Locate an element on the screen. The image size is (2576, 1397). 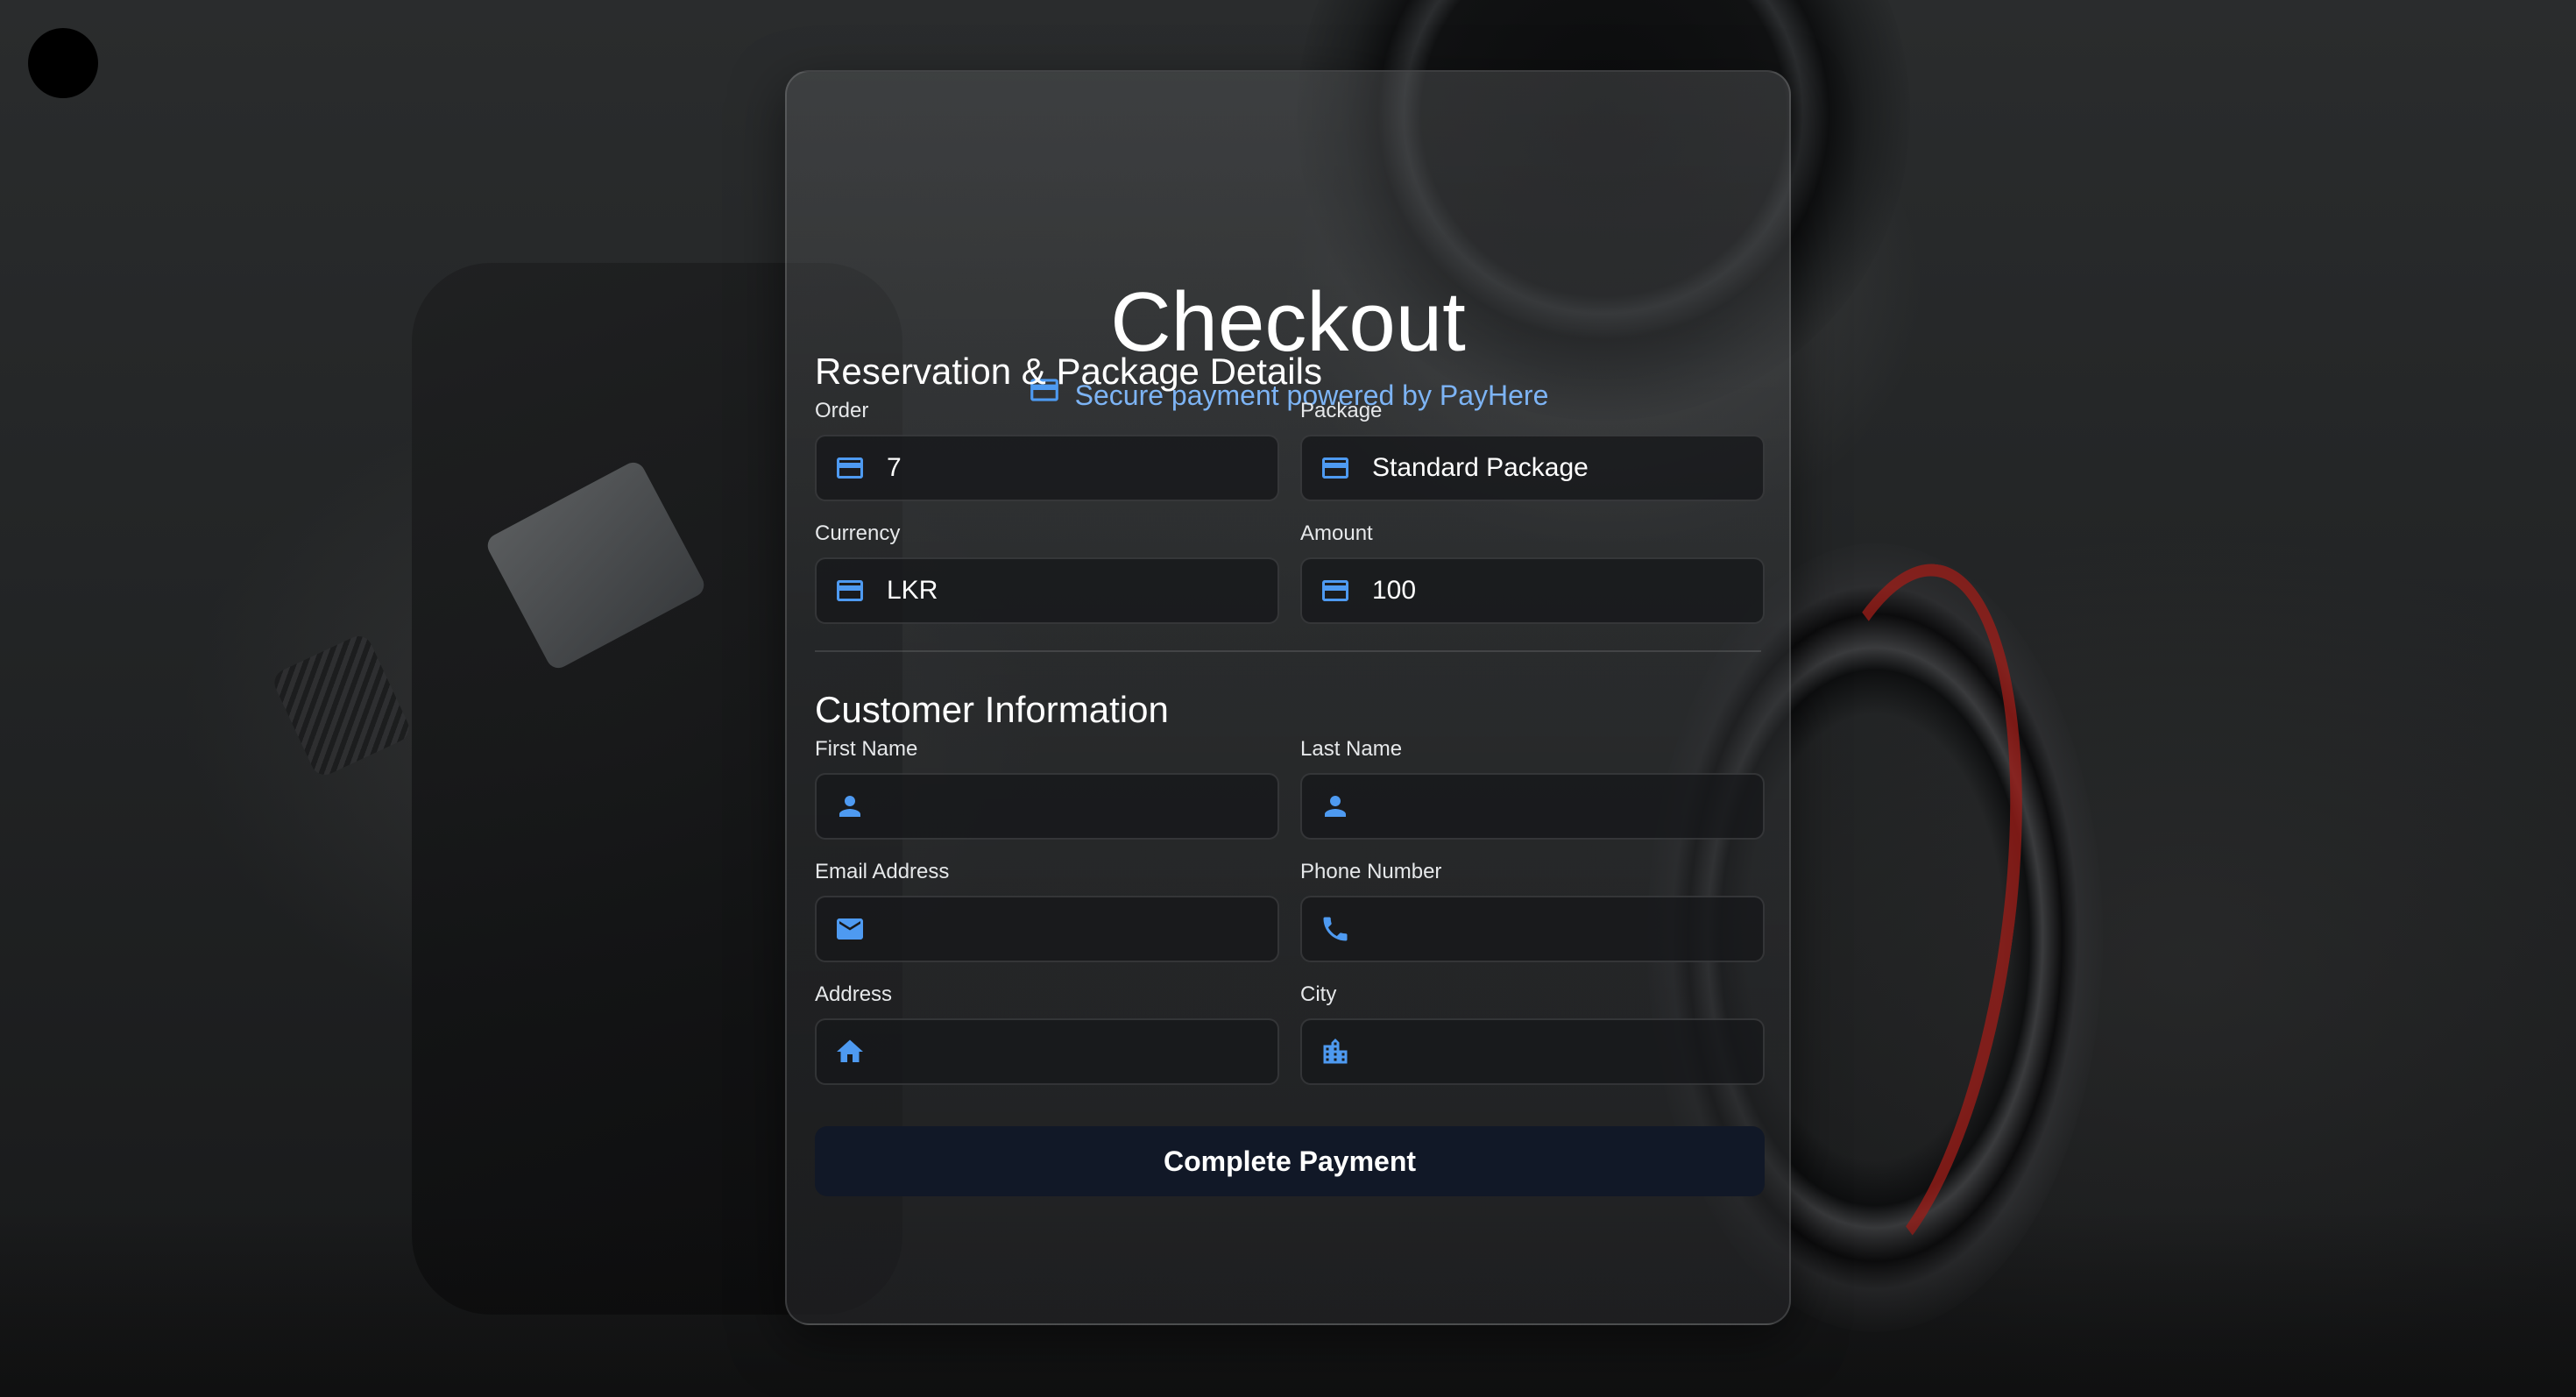
amount-input is located at coordinates (1556, 591).